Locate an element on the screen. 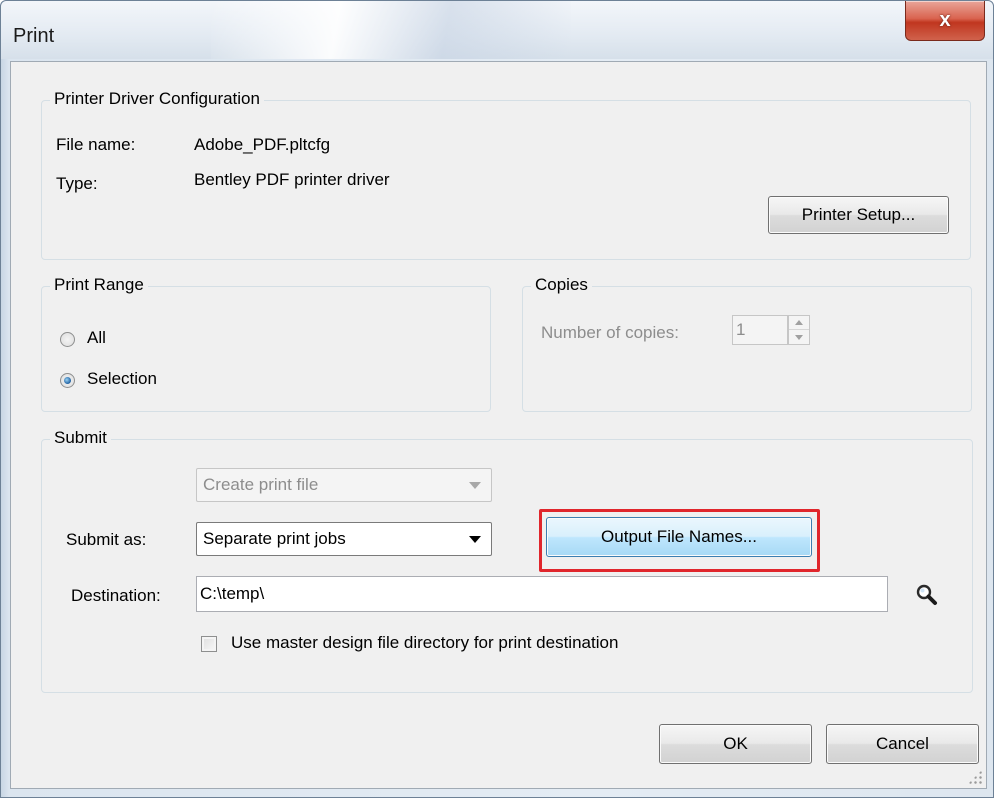 Image resolution: width=994 pixels, height=798 pixels. print-range-group: Print Range is located at coordinates (266, 343).